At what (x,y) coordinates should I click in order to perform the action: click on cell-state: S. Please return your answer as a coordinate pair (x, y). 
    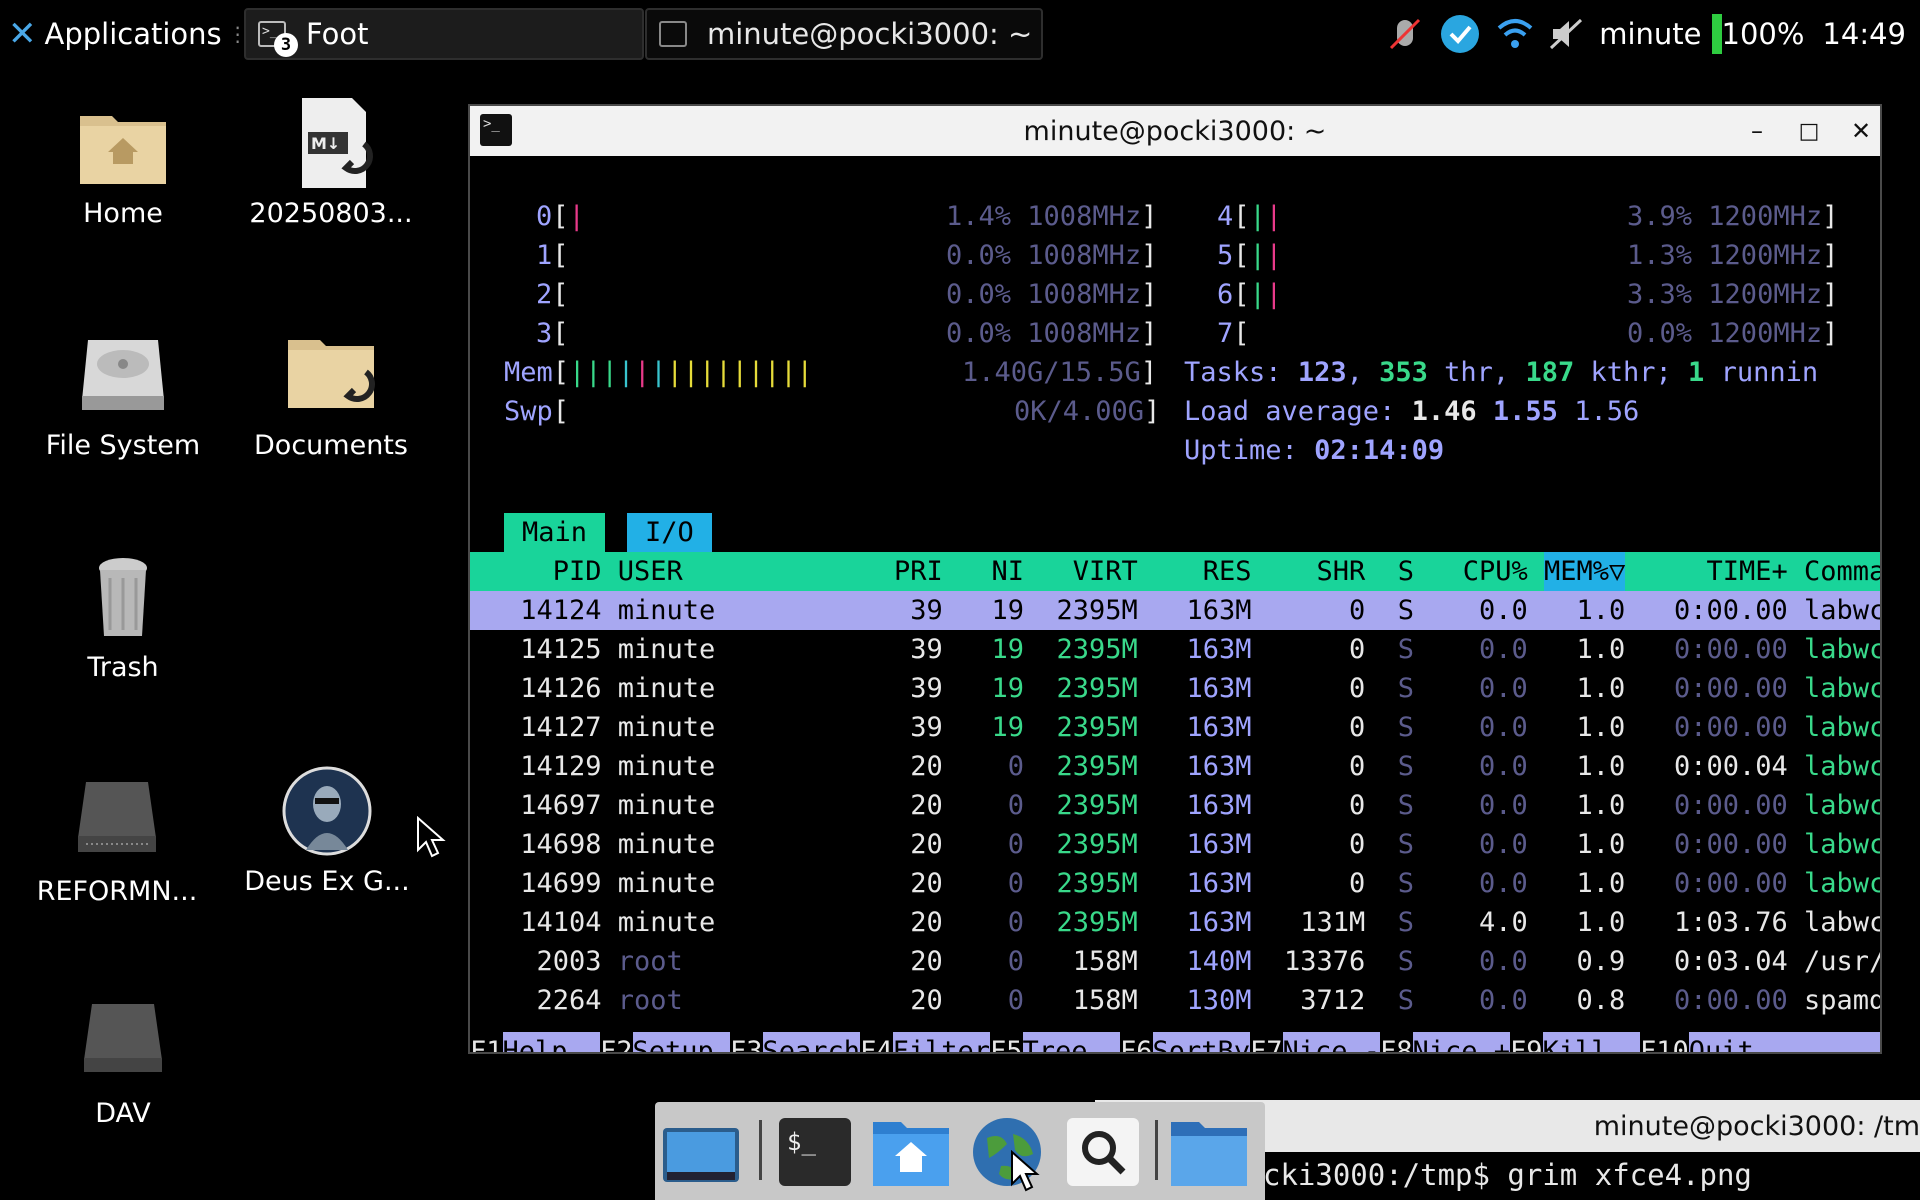
    Looking at the image, I should click on (1405, 766).